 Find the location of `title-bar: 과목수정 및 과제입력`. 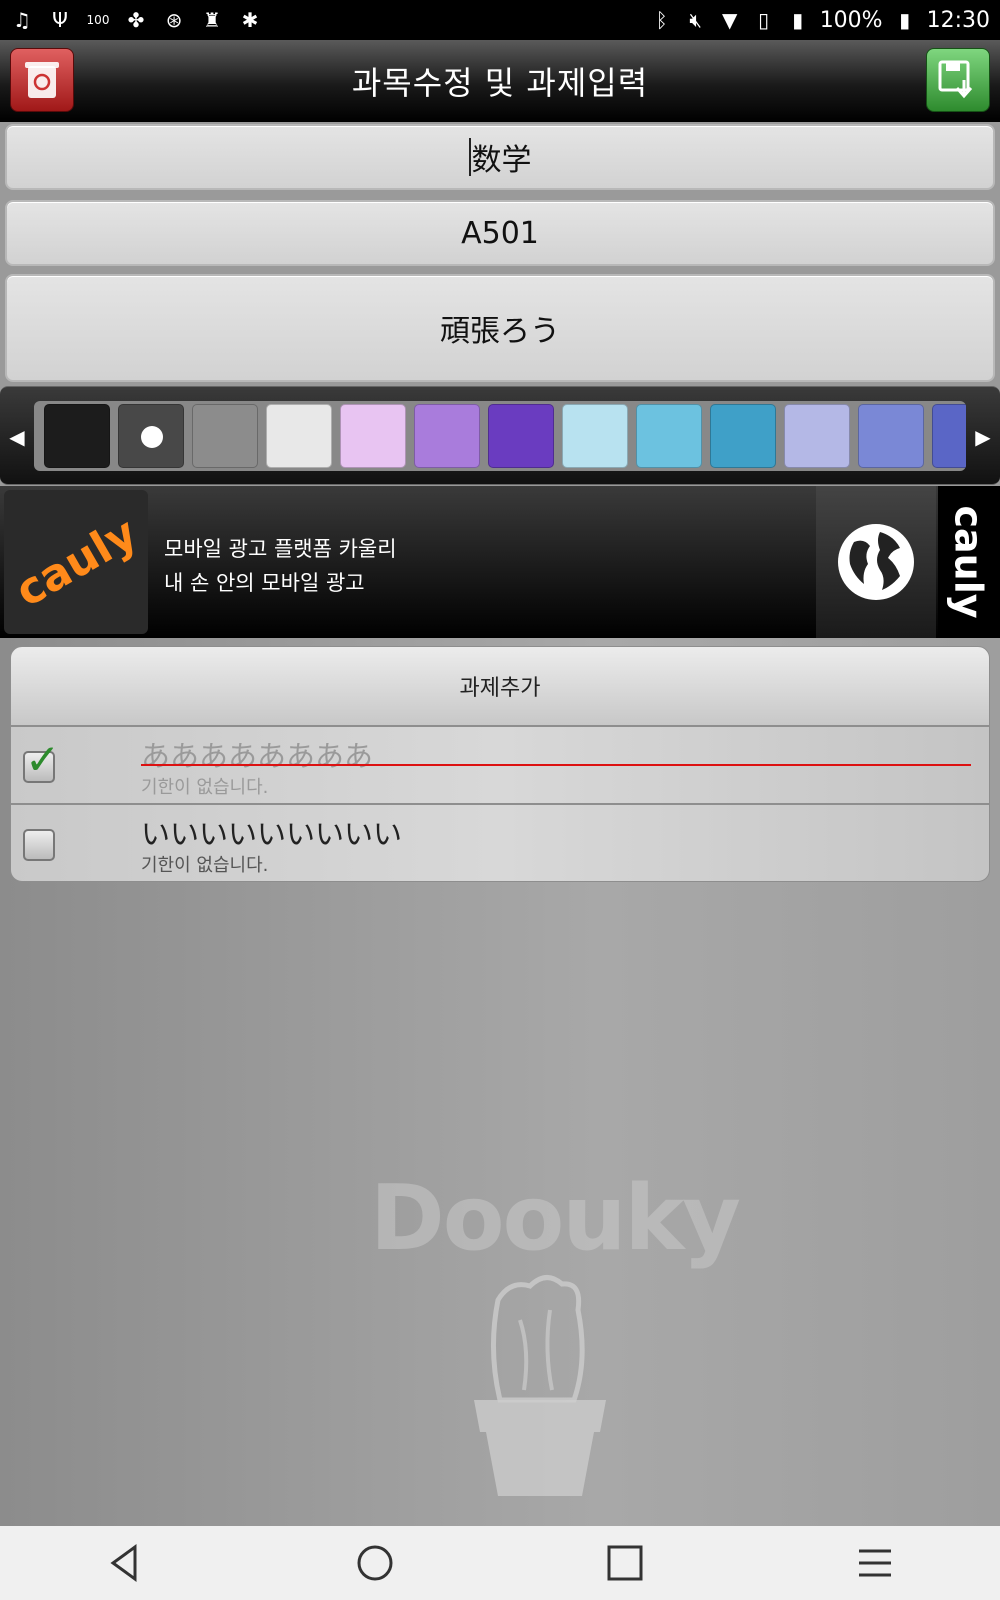

title-bar: 과목수정 및 과제입력 is located at coordinates (500, 81).